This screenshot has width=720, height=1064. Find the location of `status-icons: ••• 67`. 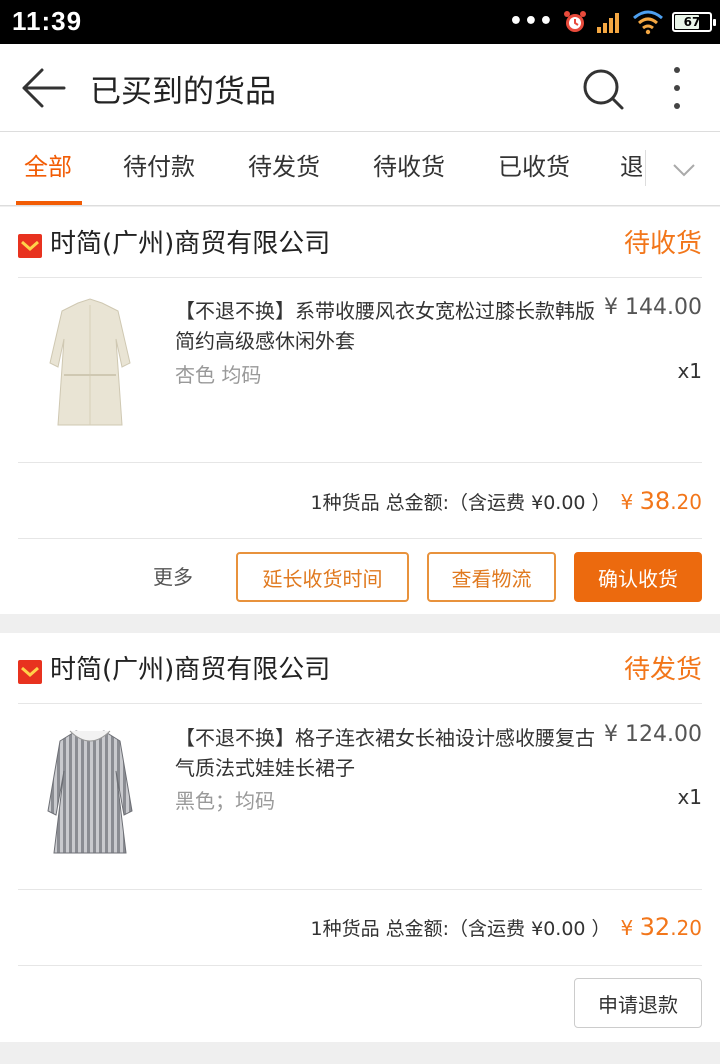

status-icons: ••• 67 is located at coordinates (612, 22).